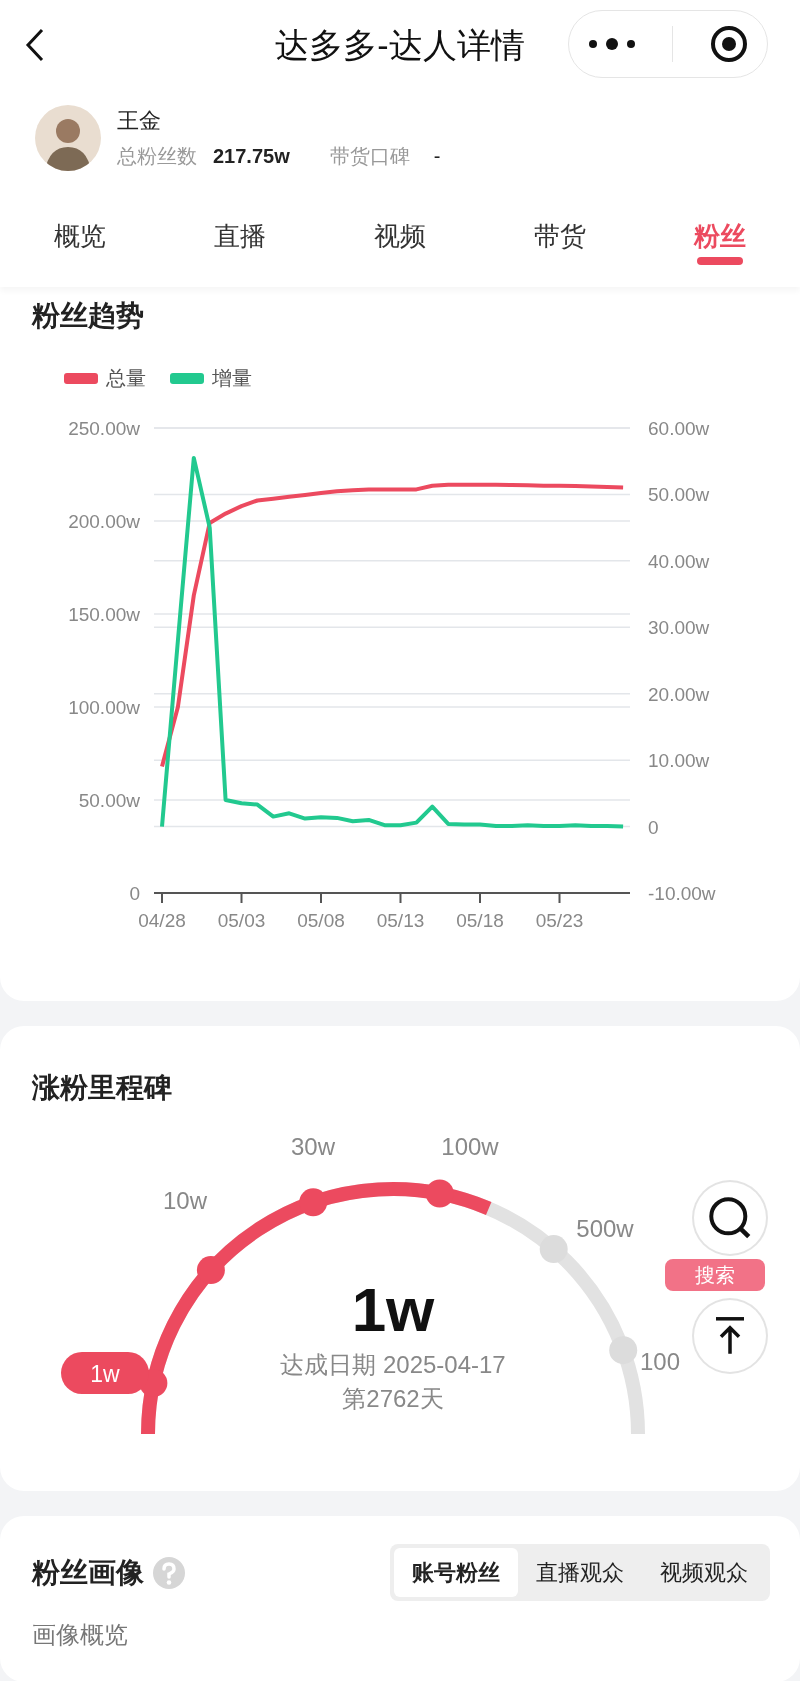 The image size is (800, 1681). I want to click on section-title: 粉丝画像, so click(88, 1572).